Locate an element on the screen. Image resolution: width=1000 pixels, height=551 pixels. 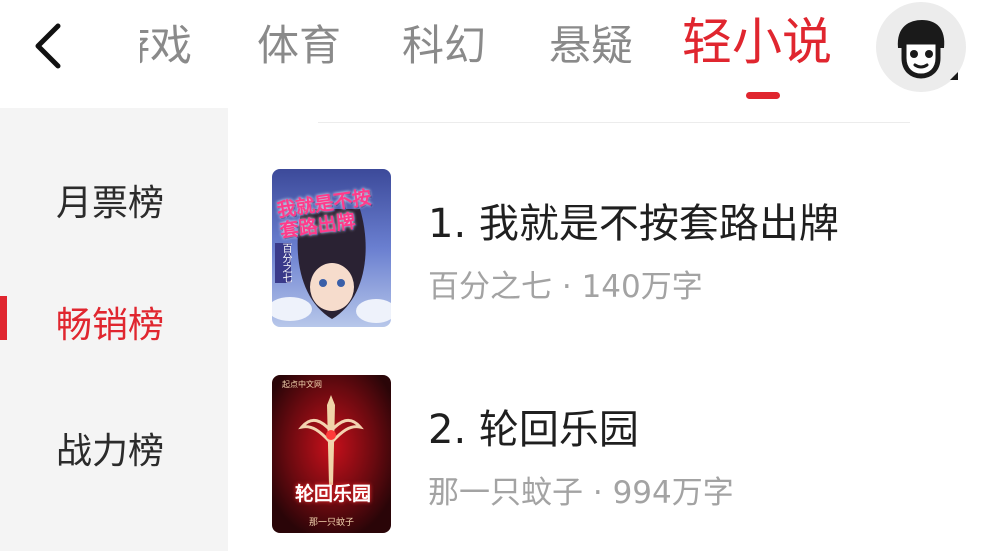
chevron-left-icon is located at coordinates (48, 46).